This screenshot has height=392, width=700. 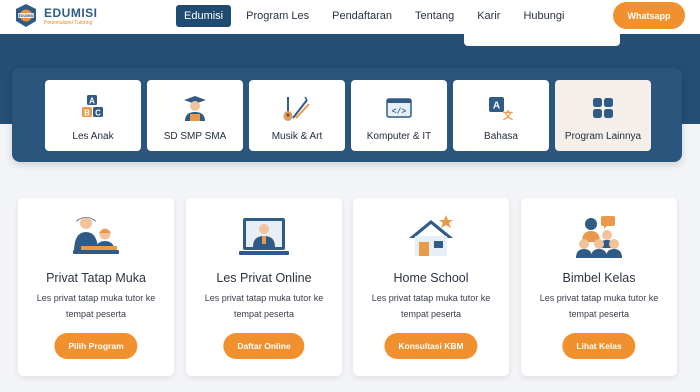 I want to click on brand-name: EDUMISI, so click(x=71, y=12).